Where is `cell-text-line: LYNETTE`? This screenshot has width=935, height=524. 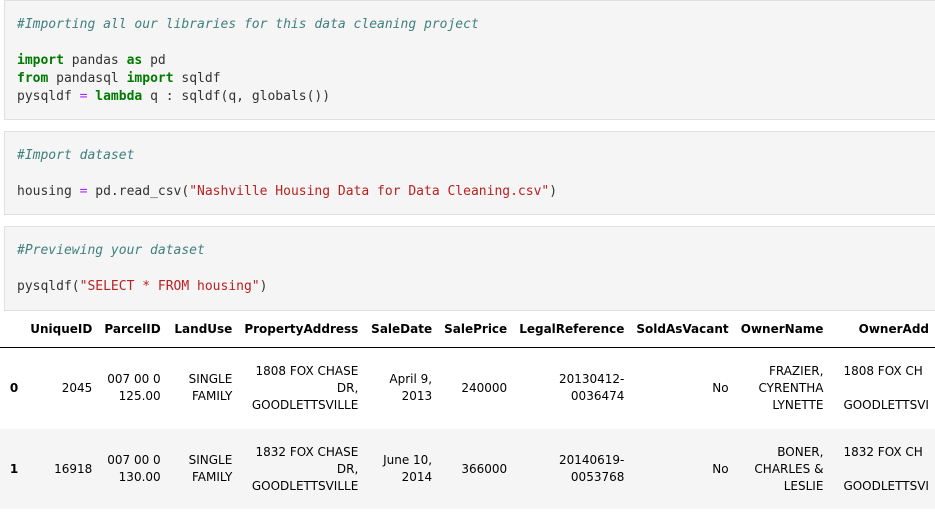
cell-text-line: LYNETTE is located at coordinates (798, 404).